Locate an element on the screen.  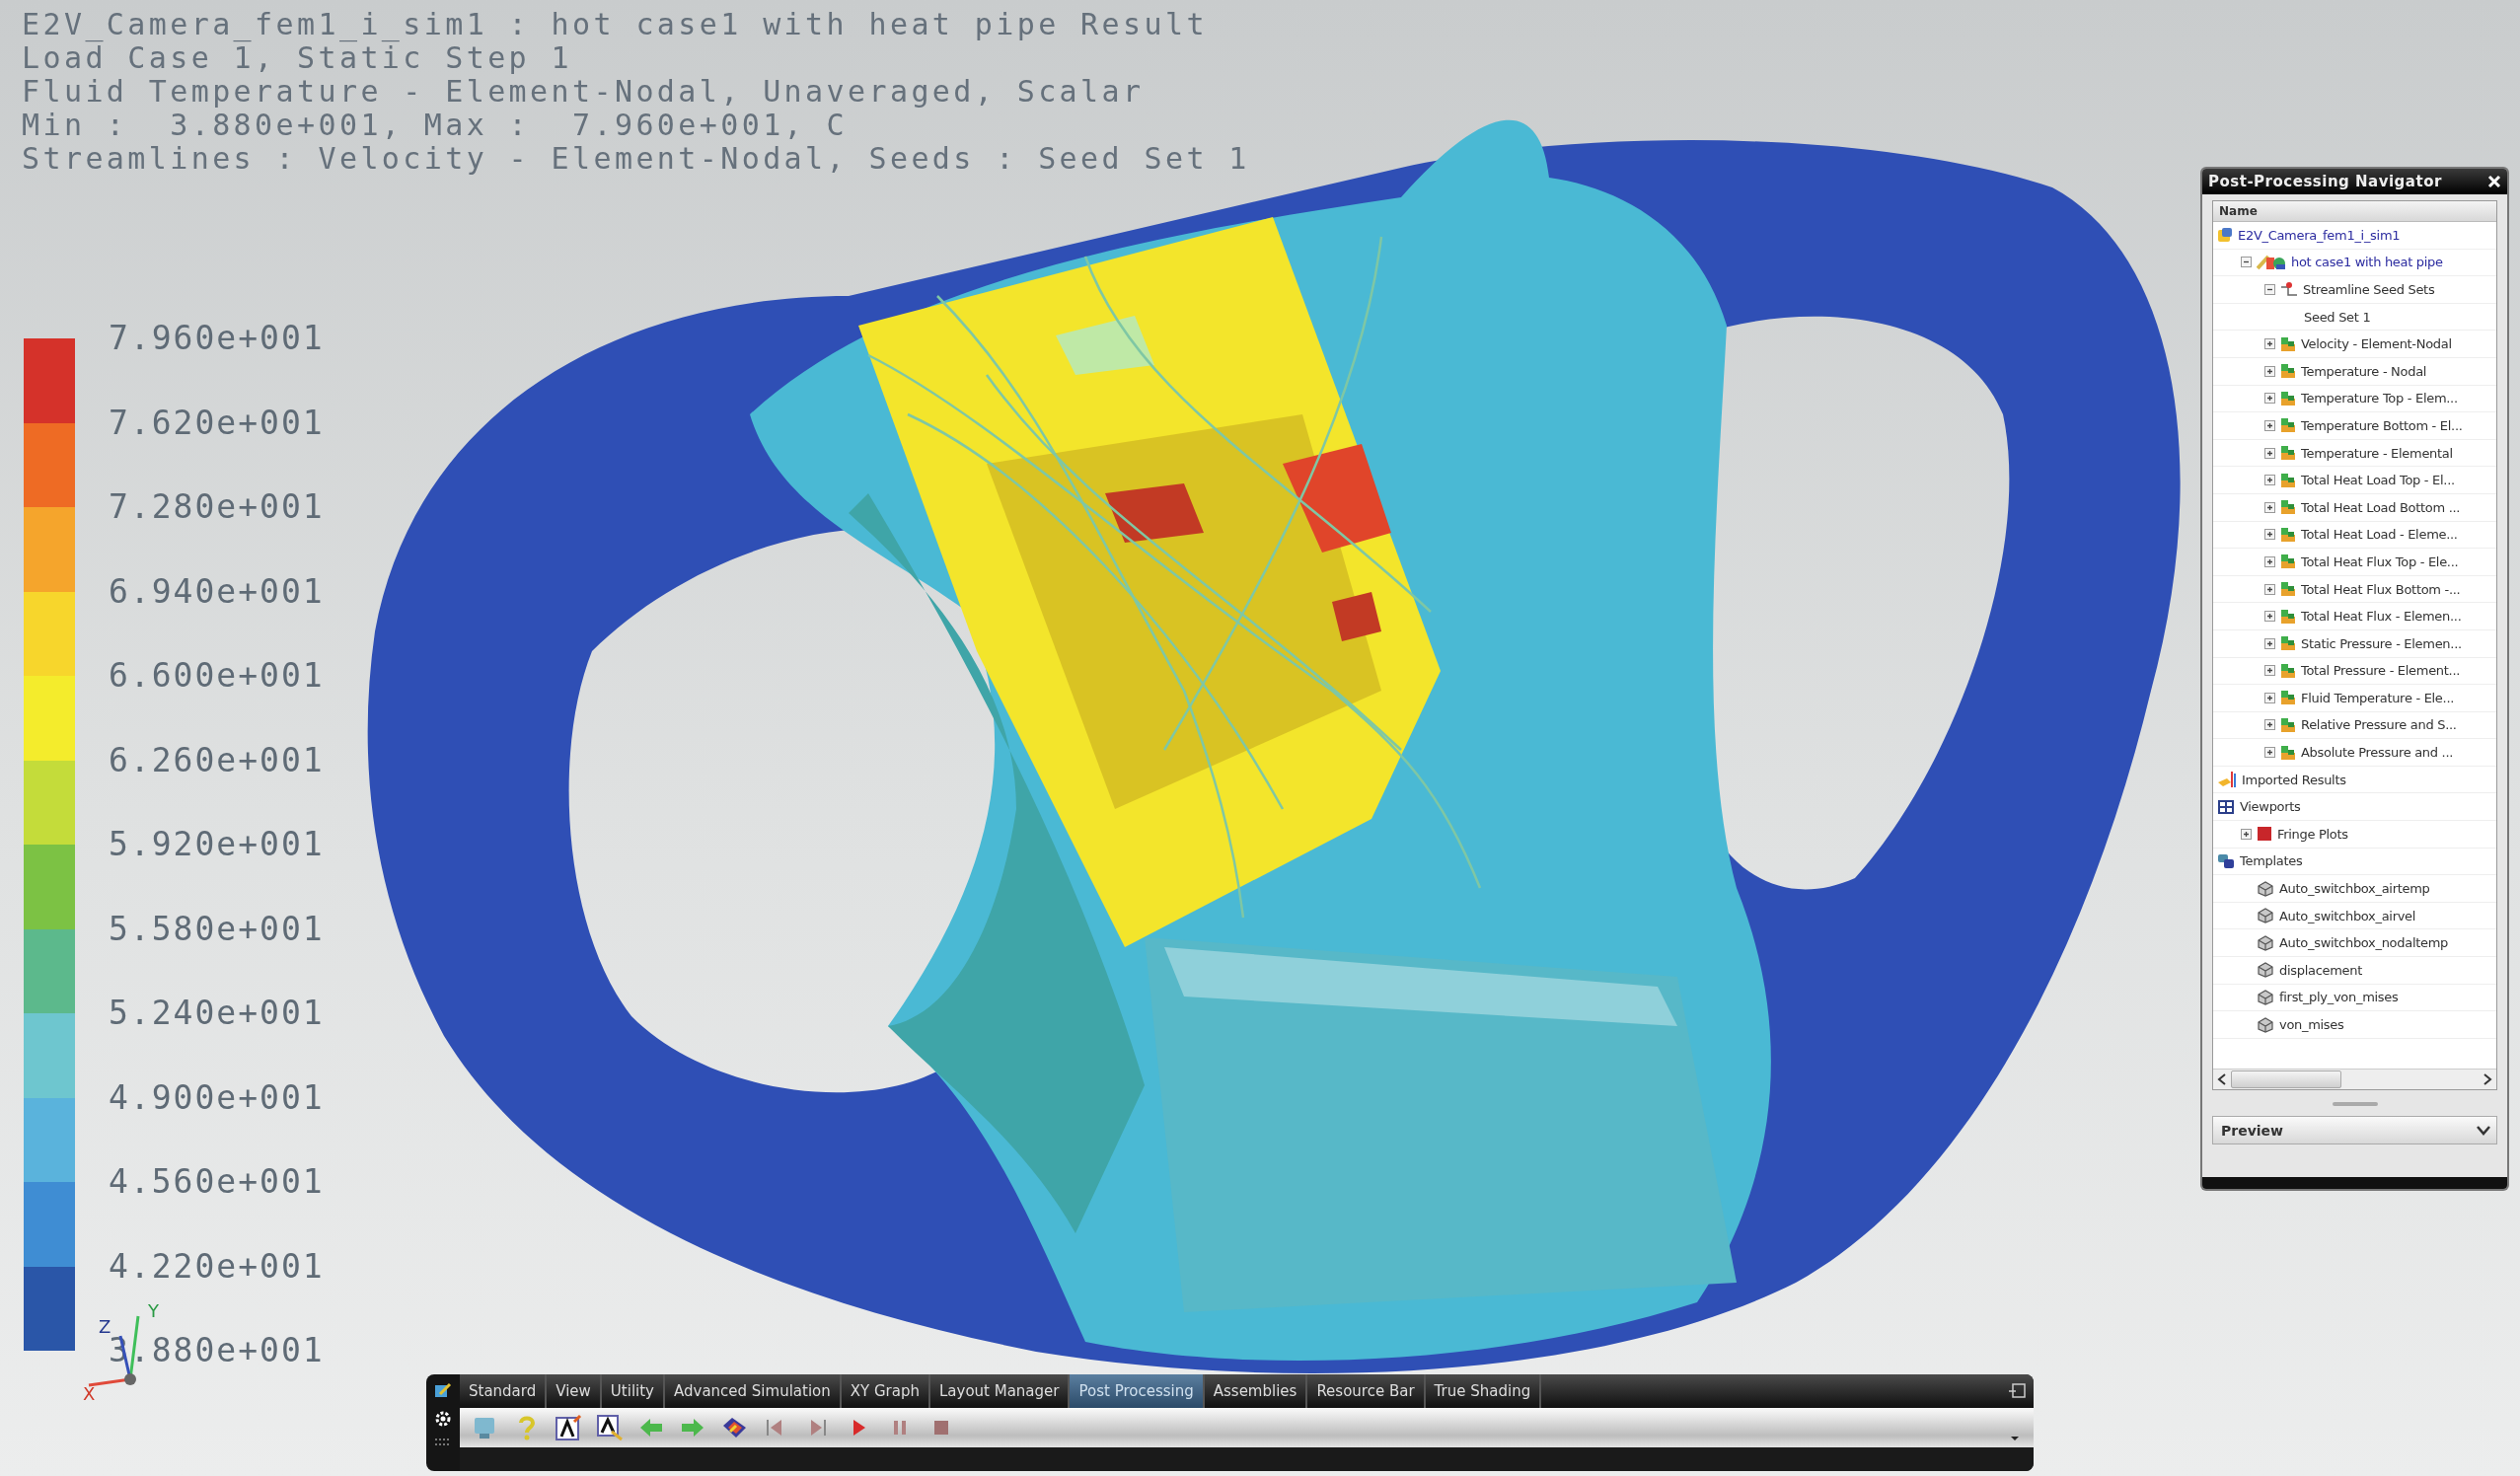
legend-value: 5.580e+001 is located at coordinates (217, 929).